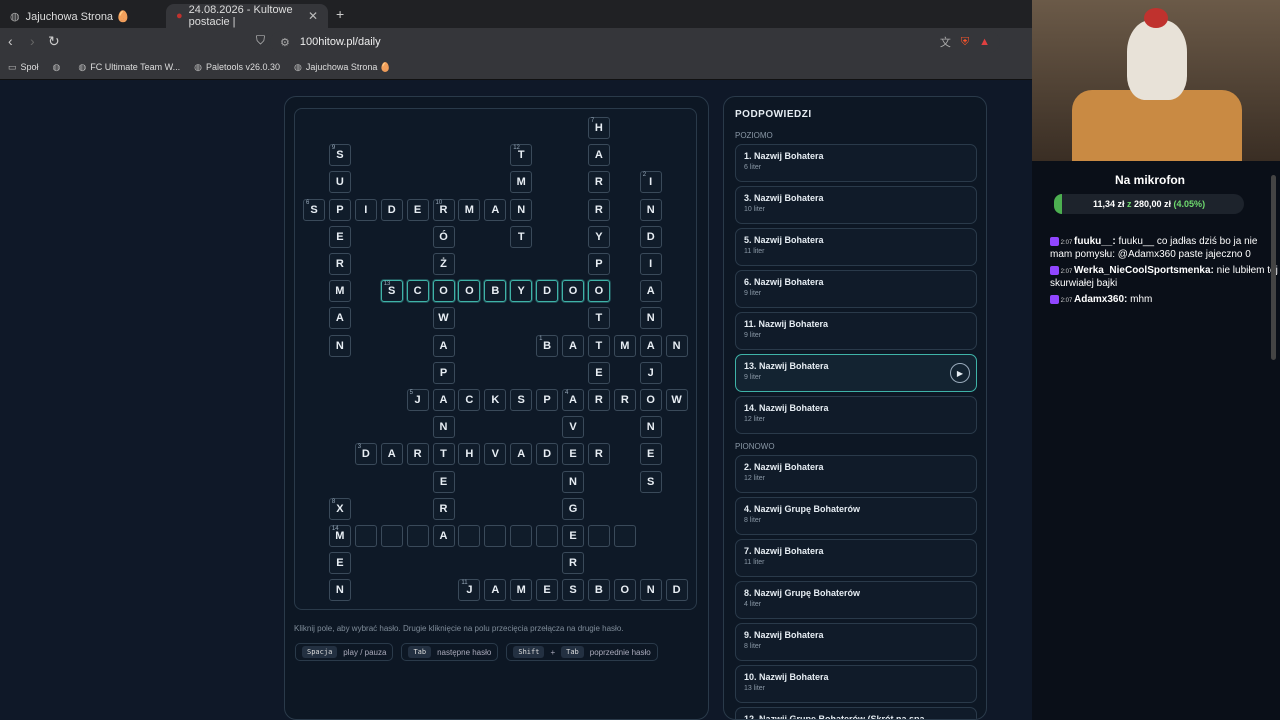 Image resolution: width=1280 pixels, height=720 pixels. Describe the element at coordinates (59, 67) in the screenshot. I see `bookmark-item: ◍` at that location.